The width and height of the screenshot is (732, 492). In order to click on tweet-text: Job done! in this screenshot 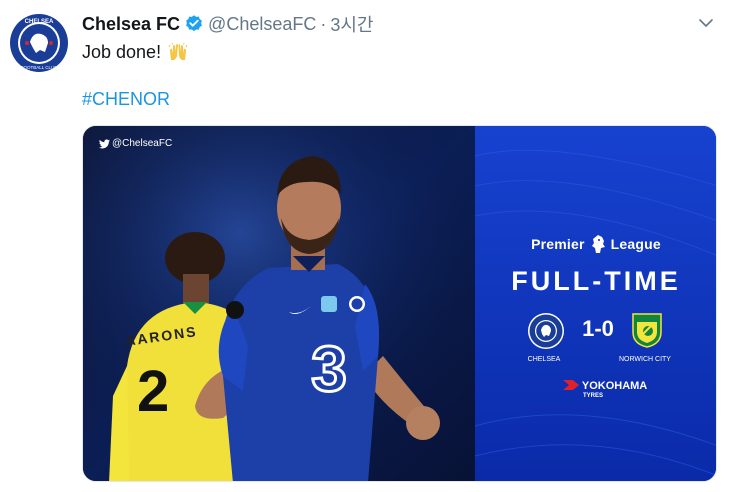, I will do `click(135, 52)`.